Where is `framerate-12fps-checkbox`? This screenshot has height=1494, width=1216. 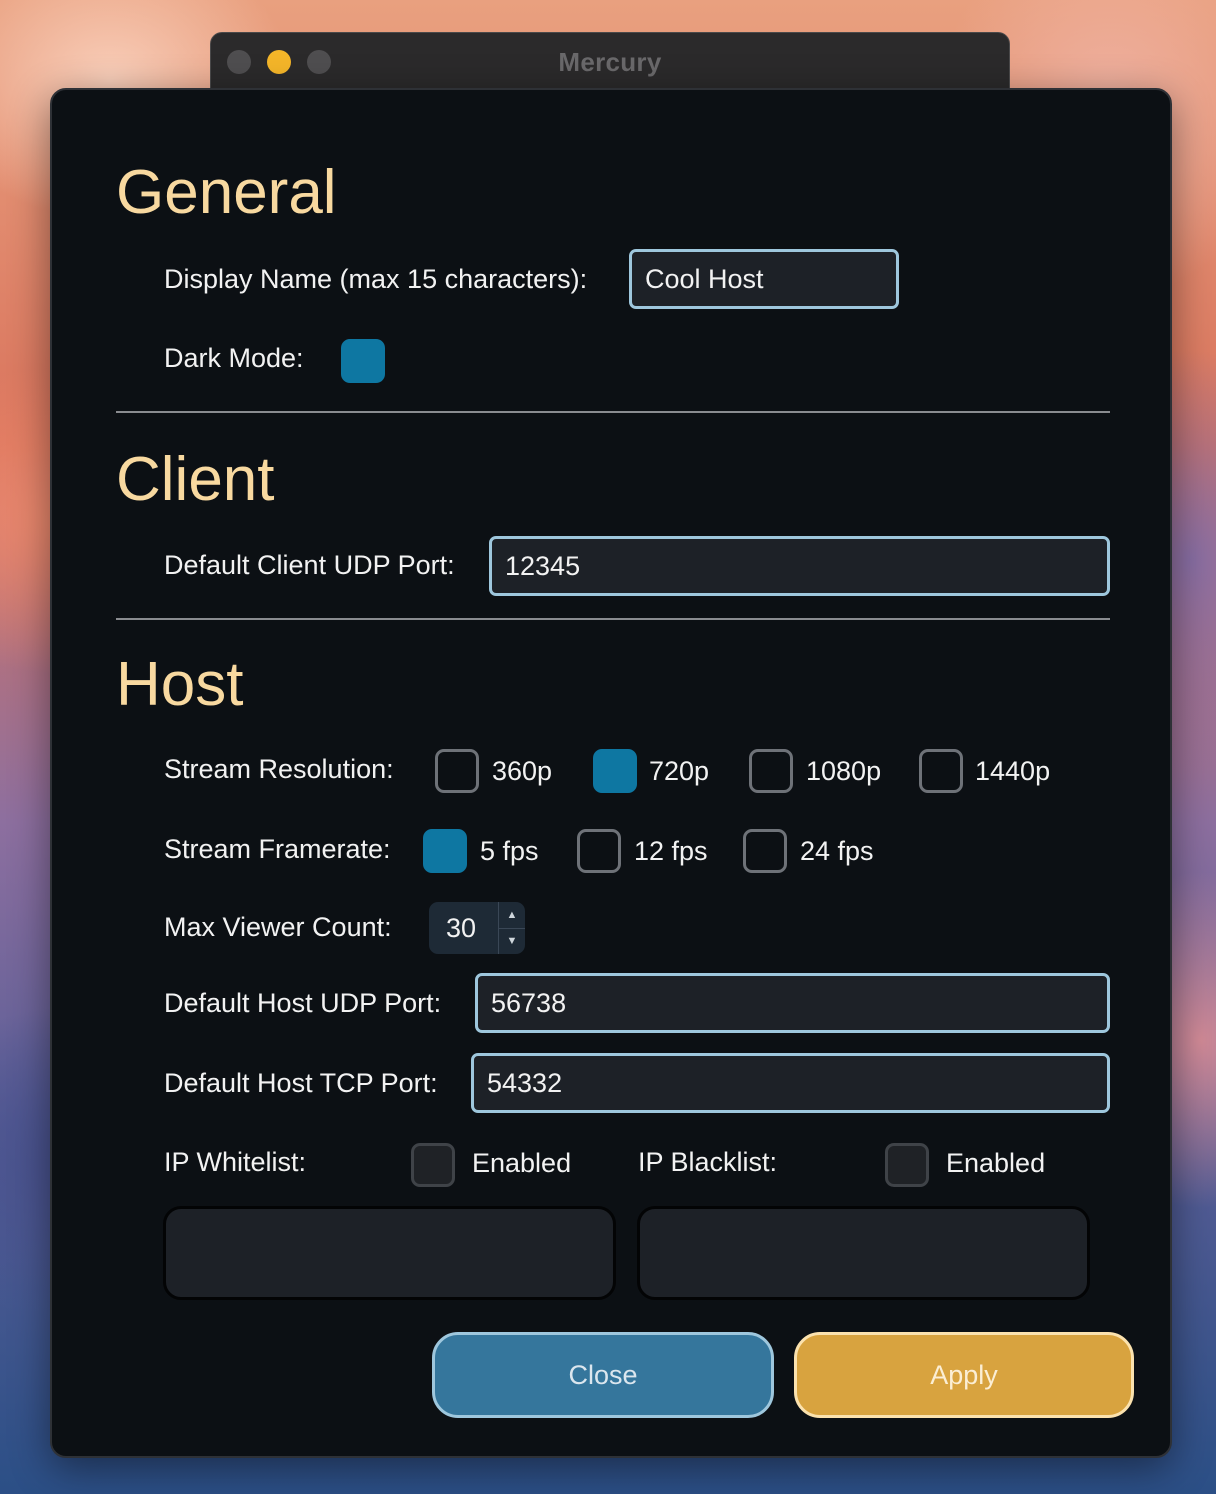
framerate-12fps-checkbox is located at coordinates (599, 851).